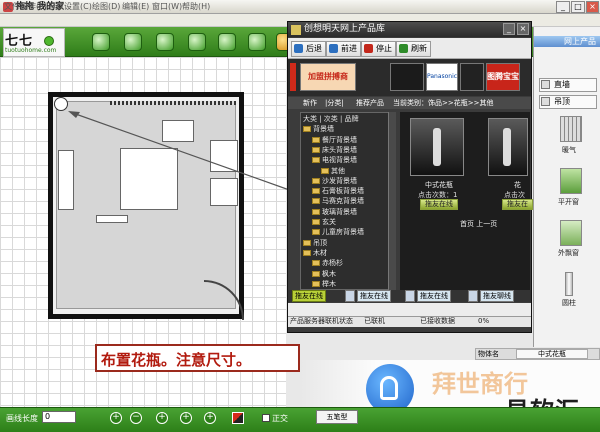  I want to click on property-key: 物体名, so click(488, 354).